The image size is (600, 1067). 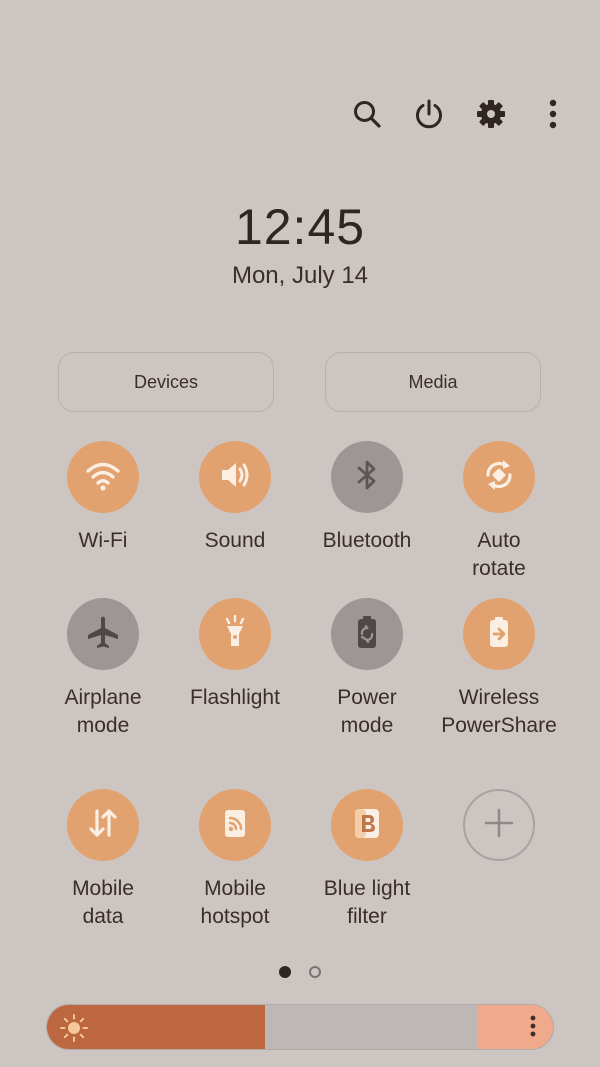 I want to click on blue-light-filter-toggle, so click(x=367, y=825).